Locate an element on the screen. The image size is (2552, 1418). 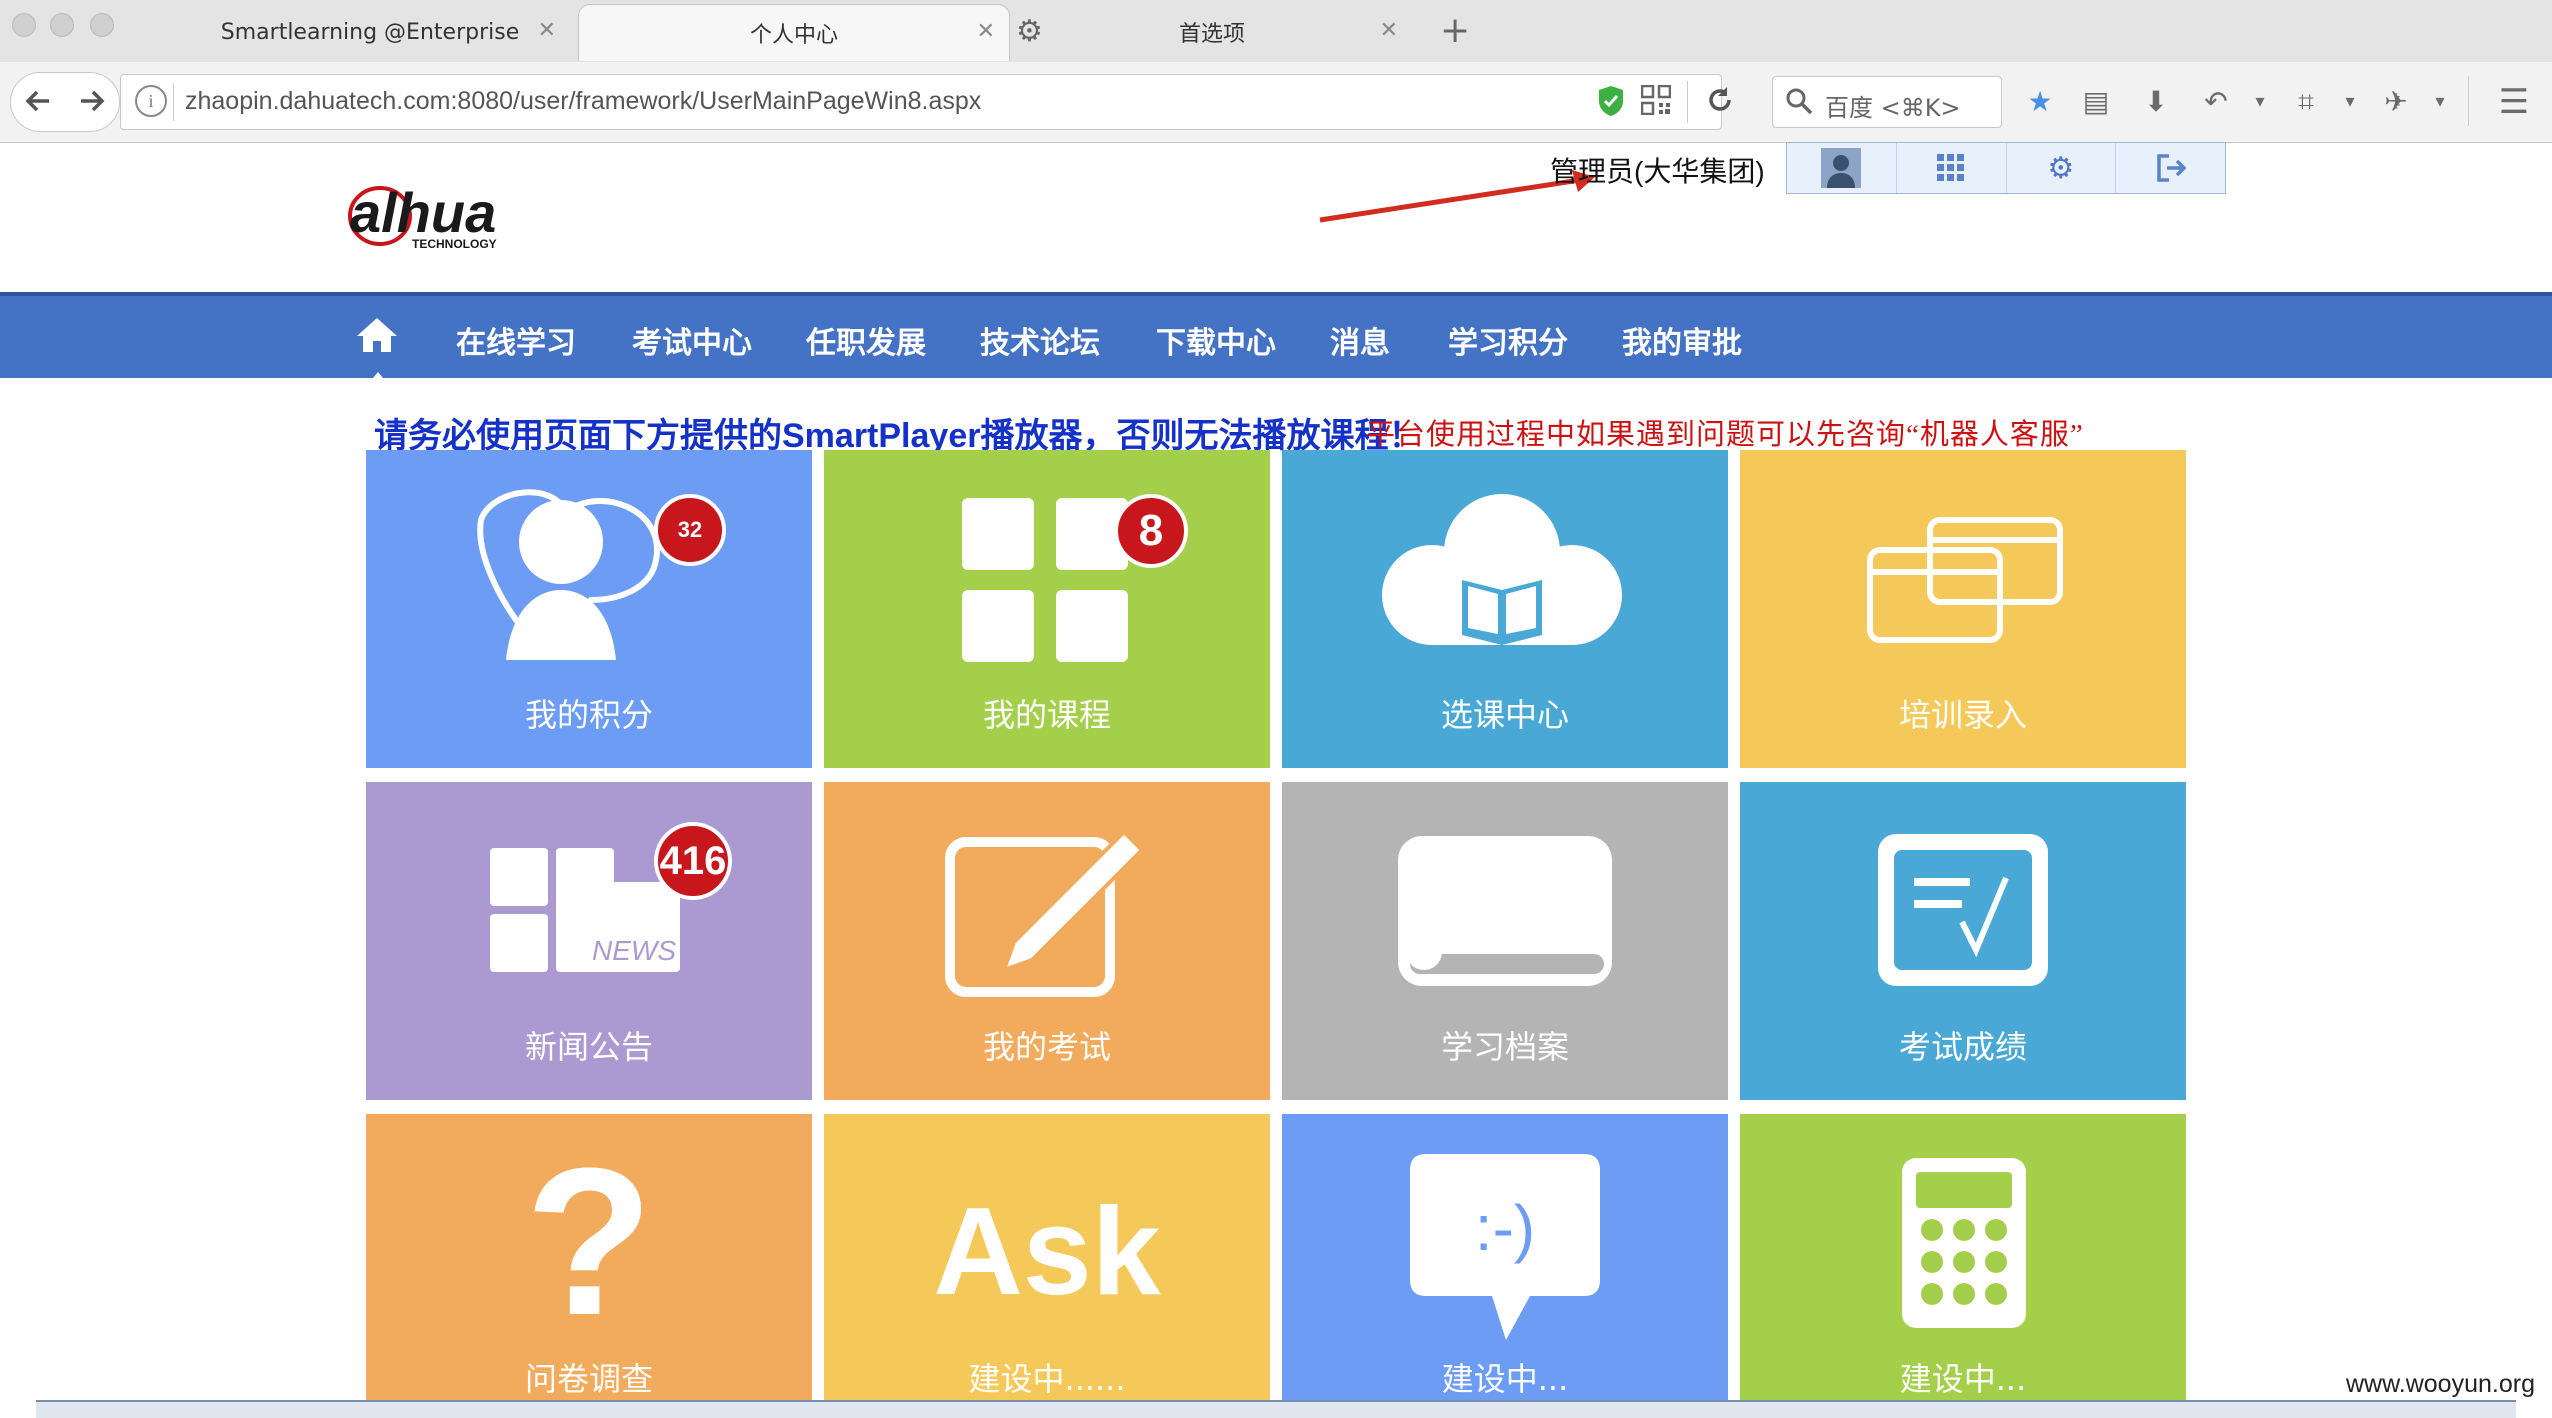
logo-text: alhua is located at coordinates (423, 213).